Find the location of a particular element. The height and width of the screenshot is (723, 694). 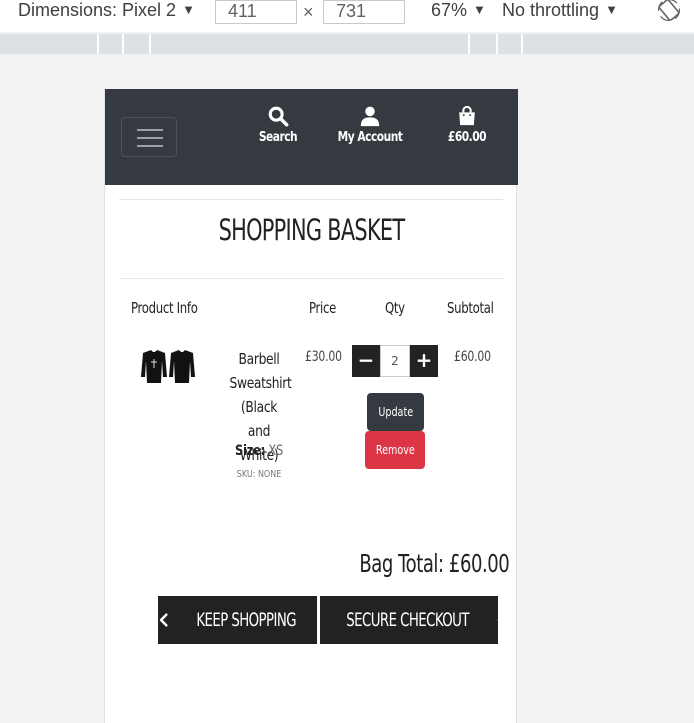

product-subtotal: £60.00 is located at coordinates (472, 357).